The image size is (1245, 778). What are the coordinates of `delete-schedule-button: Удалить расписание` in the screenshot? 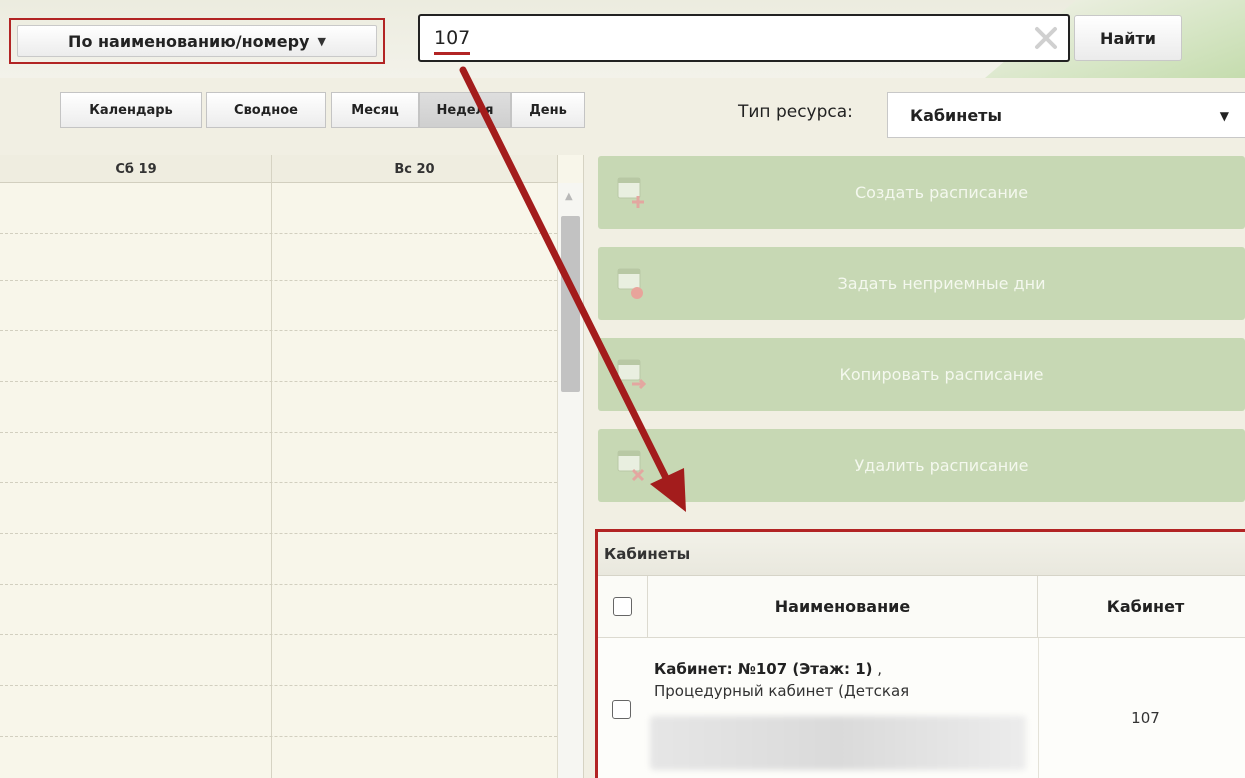 It's located at (921, 465).